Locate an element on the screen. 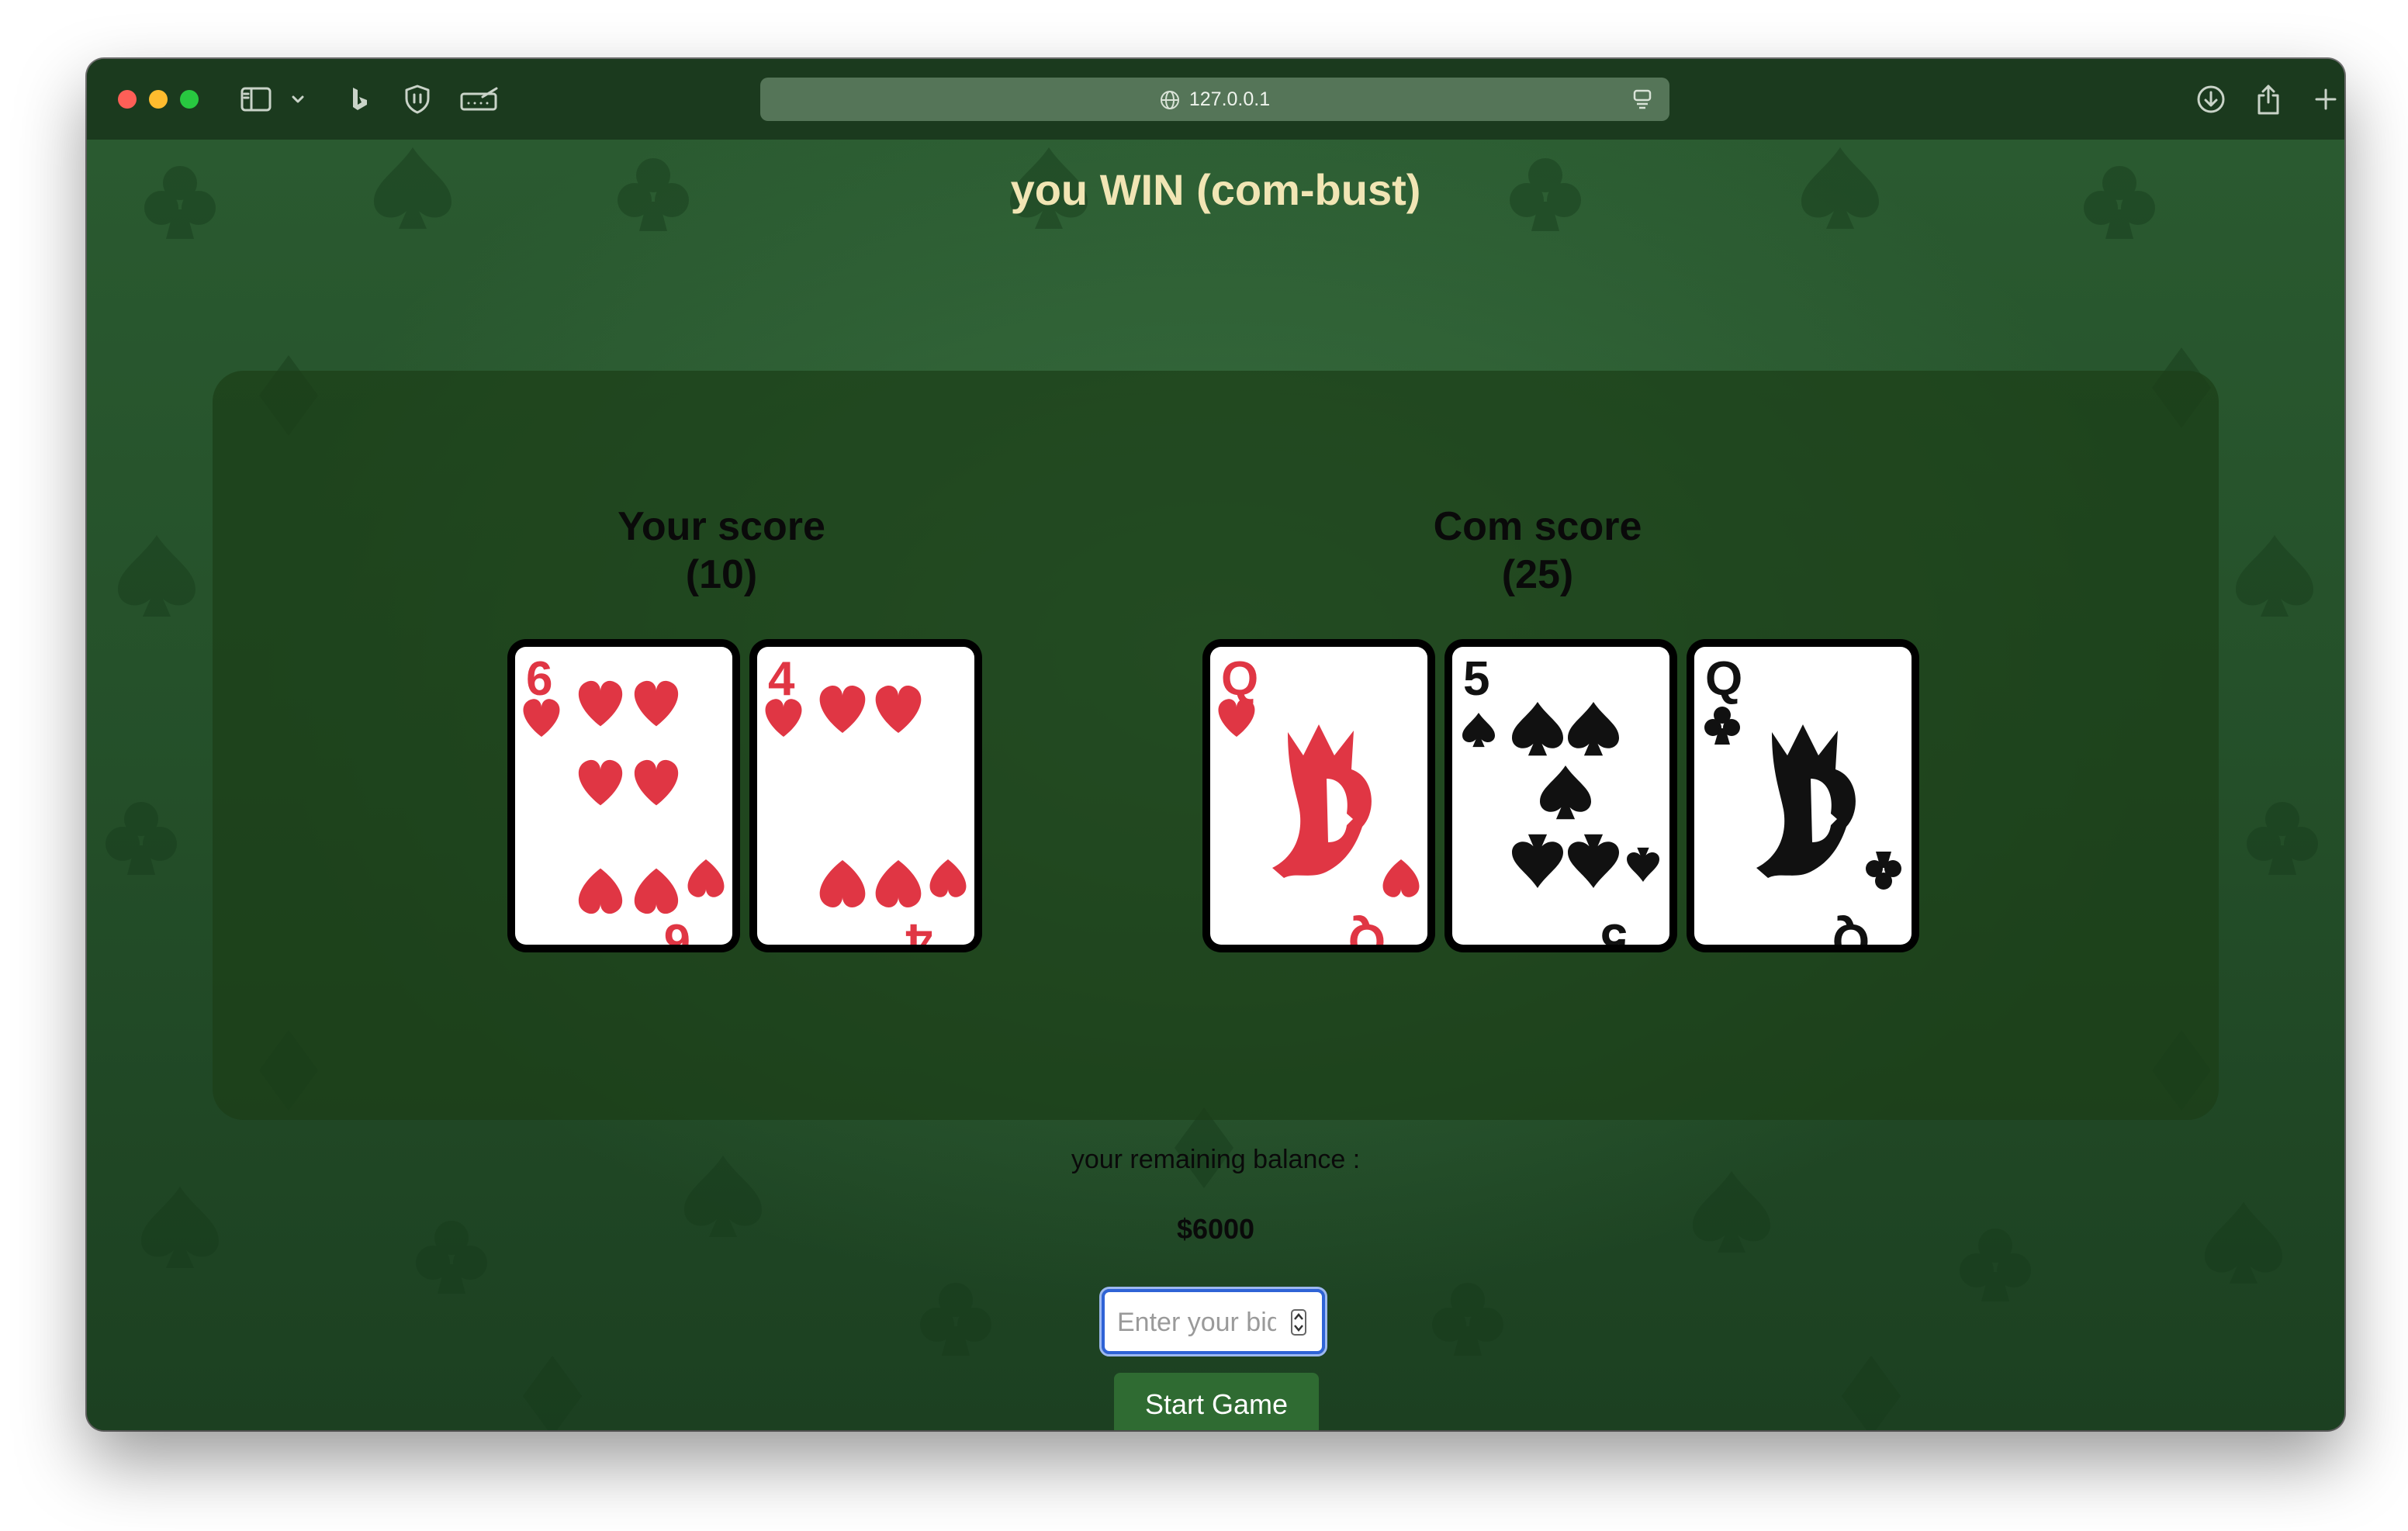 The width and height of the screenshot is (2408, 1531). bing-icon is located at coordinates (360, 99).